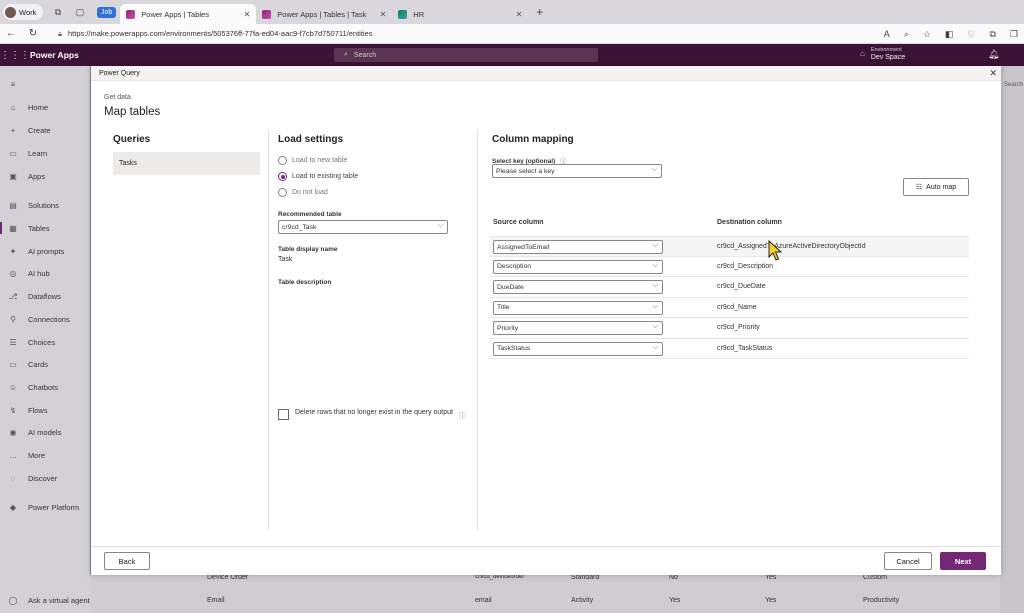 Image resolution: width=1024 pixels, height=613 pixels. What do you see at coordinates (483, 600) in the screenshot?
I see `cell-schema: email` at bounding box center [483, 600].